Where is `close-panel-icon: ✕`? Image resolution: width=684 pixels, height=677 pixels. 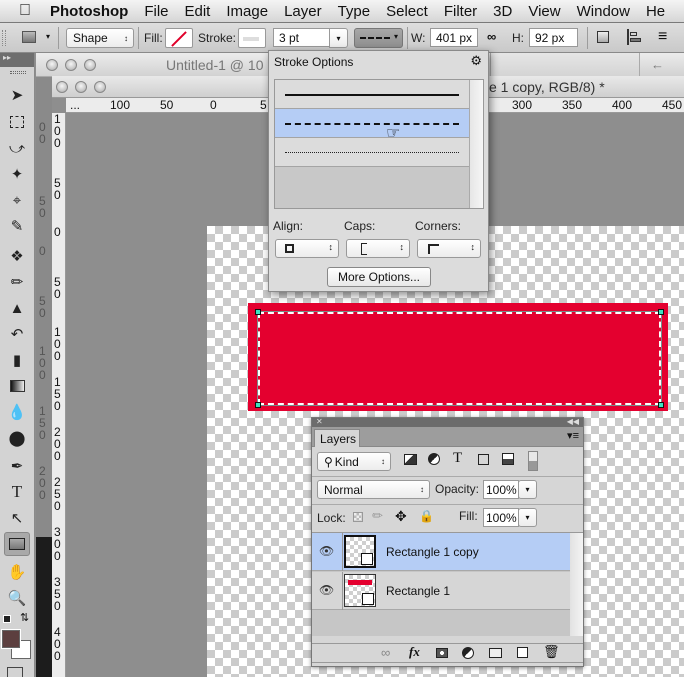
close-panel-icon: ✕ is located at coordinates (319, 421).